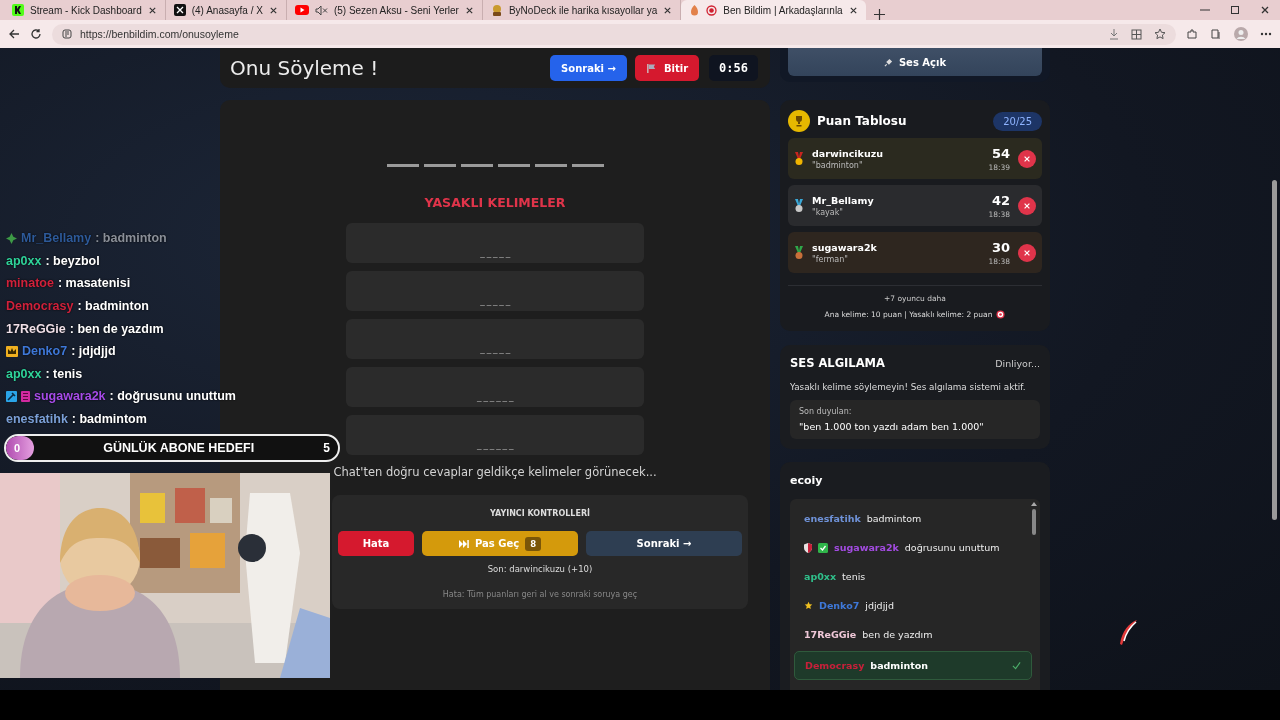 The image size is (1280, 720). Describe the element at coordinates (808, 547) in the screenshot. I see `shield-badge-icon` at that location.